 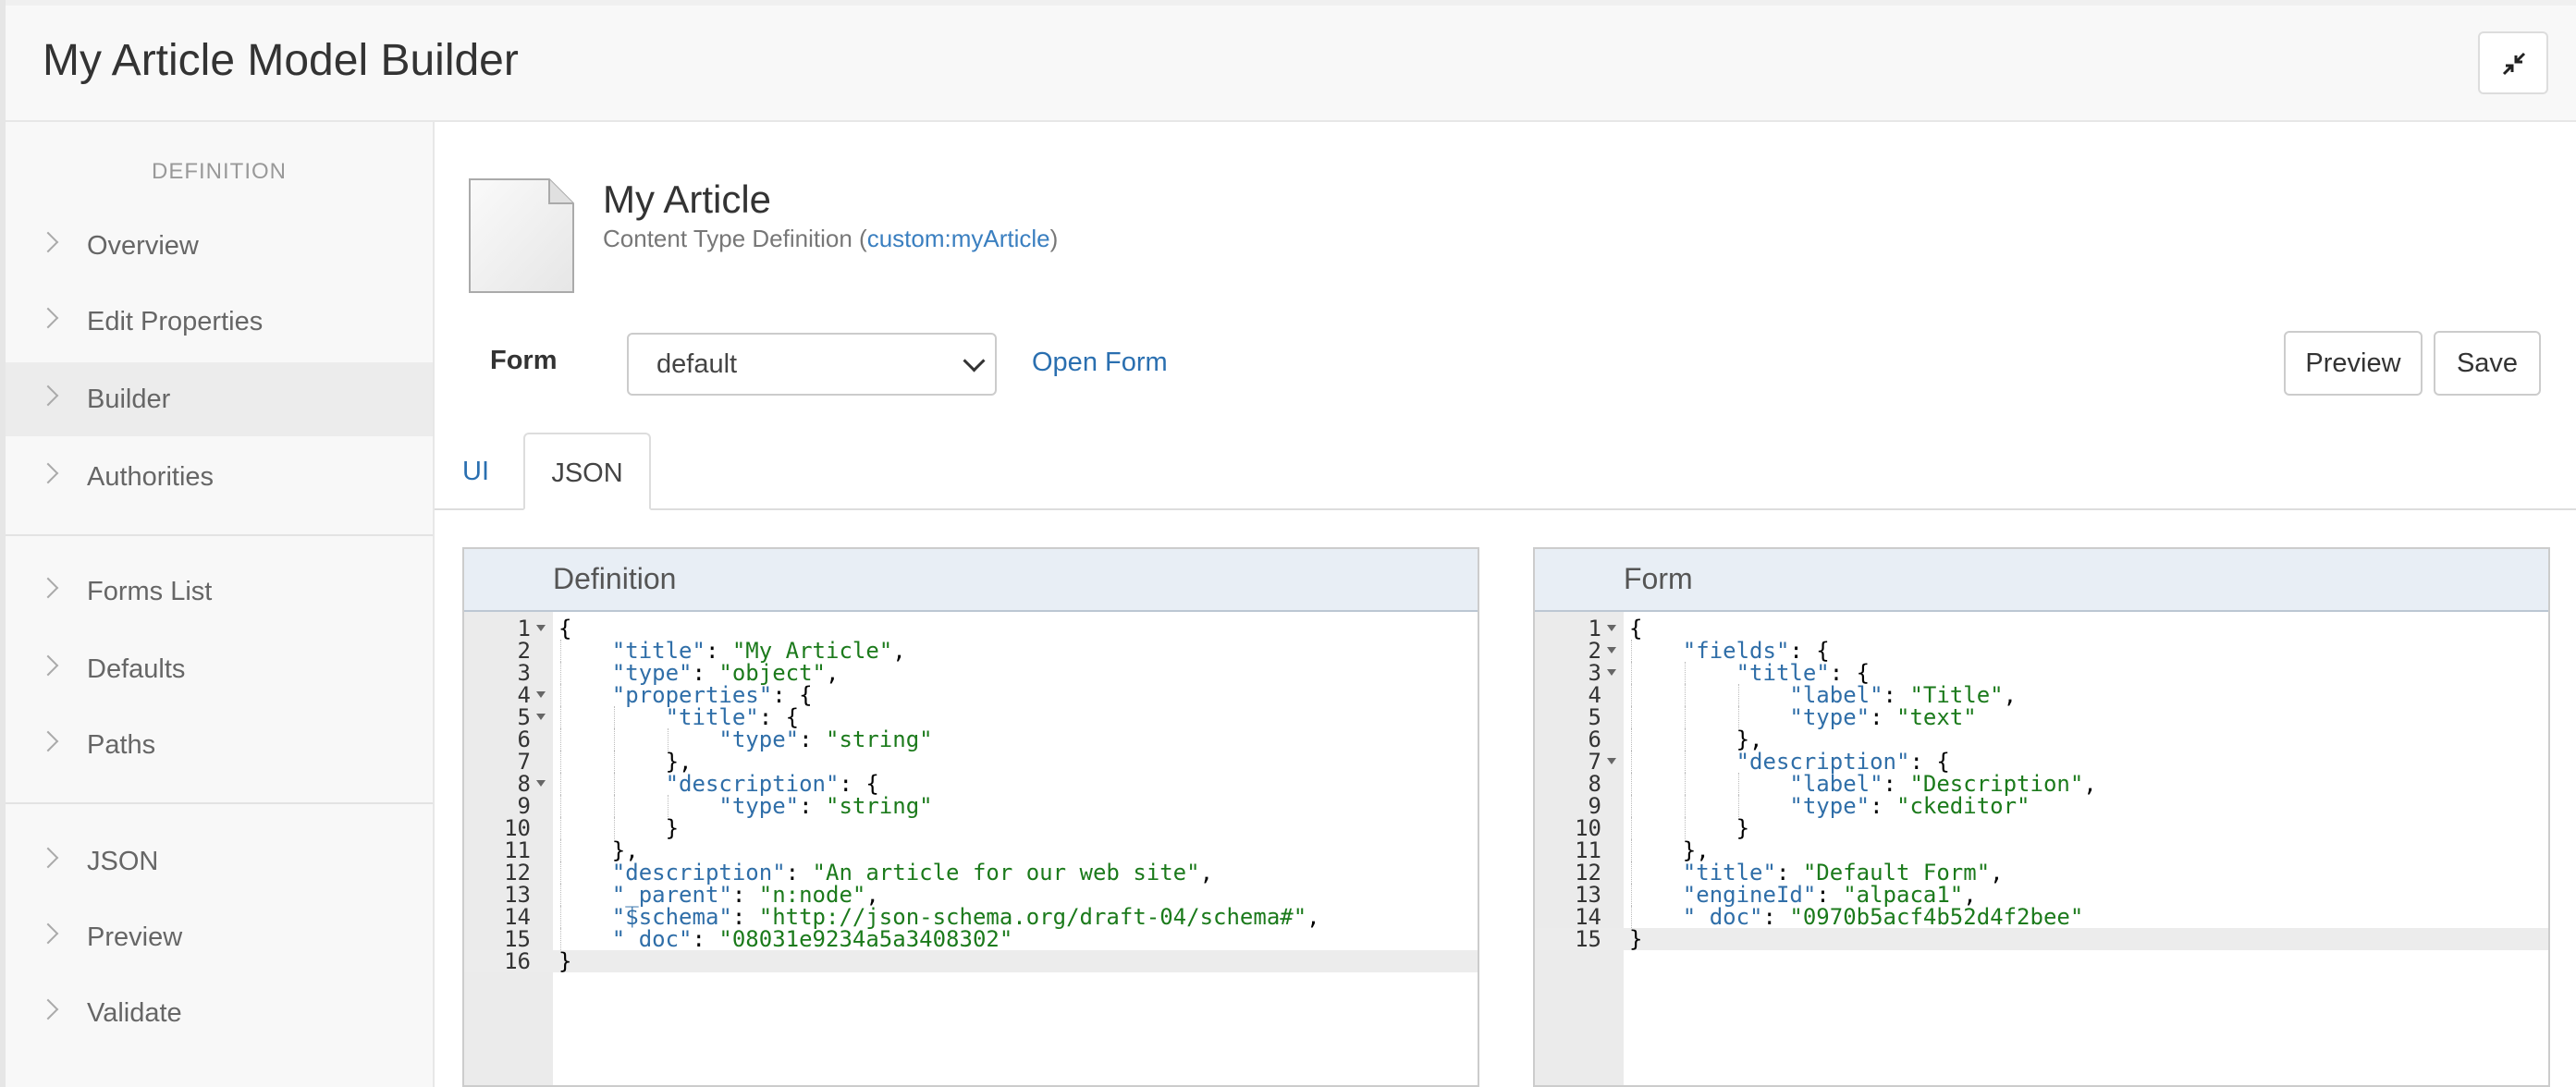 What do you see at coordinates (1594, 629) in the screenshot?
I see `line-number: 1` at bounding box center [1594, 629].